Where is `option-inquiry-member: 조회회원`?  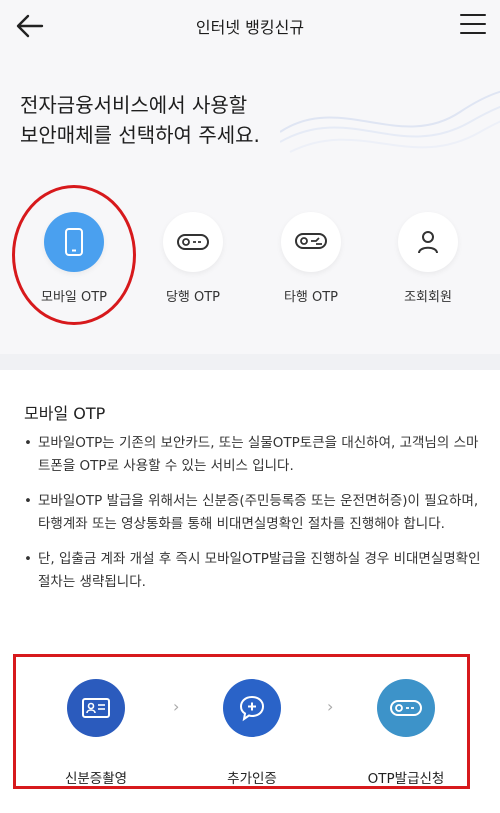
option-inquiry-member: 조회회원 is located at coordinates (428, 258).